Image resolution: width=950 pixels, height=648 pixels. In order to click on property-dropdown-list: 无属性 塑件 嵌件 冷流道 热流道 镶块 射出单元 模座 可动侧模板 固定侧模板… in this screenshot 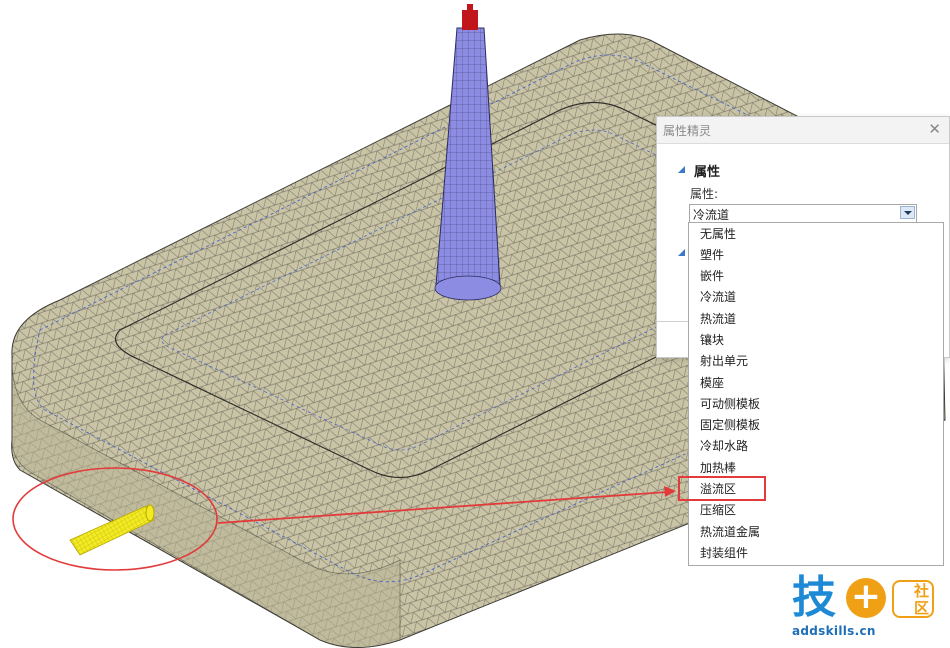, I will do `click(816, 394)`.